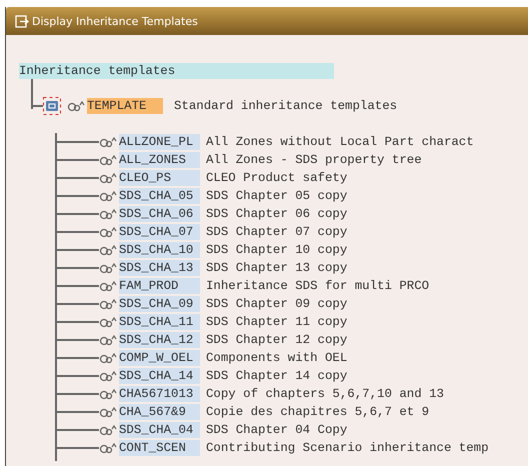 The image size is (528, 466). I want to click on node-description: SDS Chapter 06 copy, so click(277, 214).